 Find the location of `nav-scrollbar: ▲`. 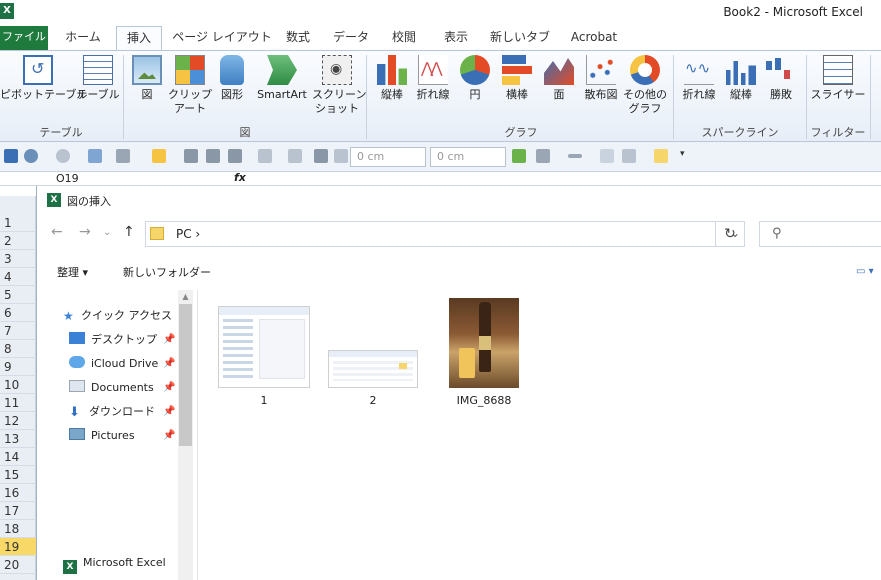

nav-scrollbar: ▲ is located at coordinates (185, 435).